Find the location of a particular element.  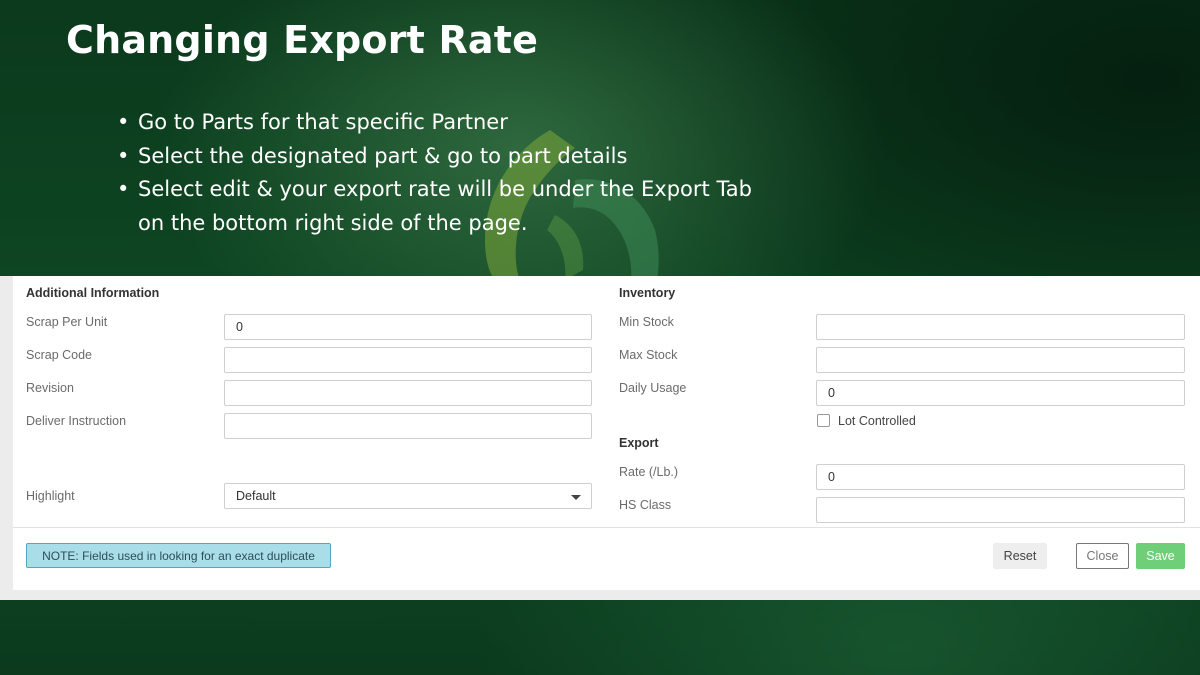

highlight-select: Default is located at coordinates (408, 496).